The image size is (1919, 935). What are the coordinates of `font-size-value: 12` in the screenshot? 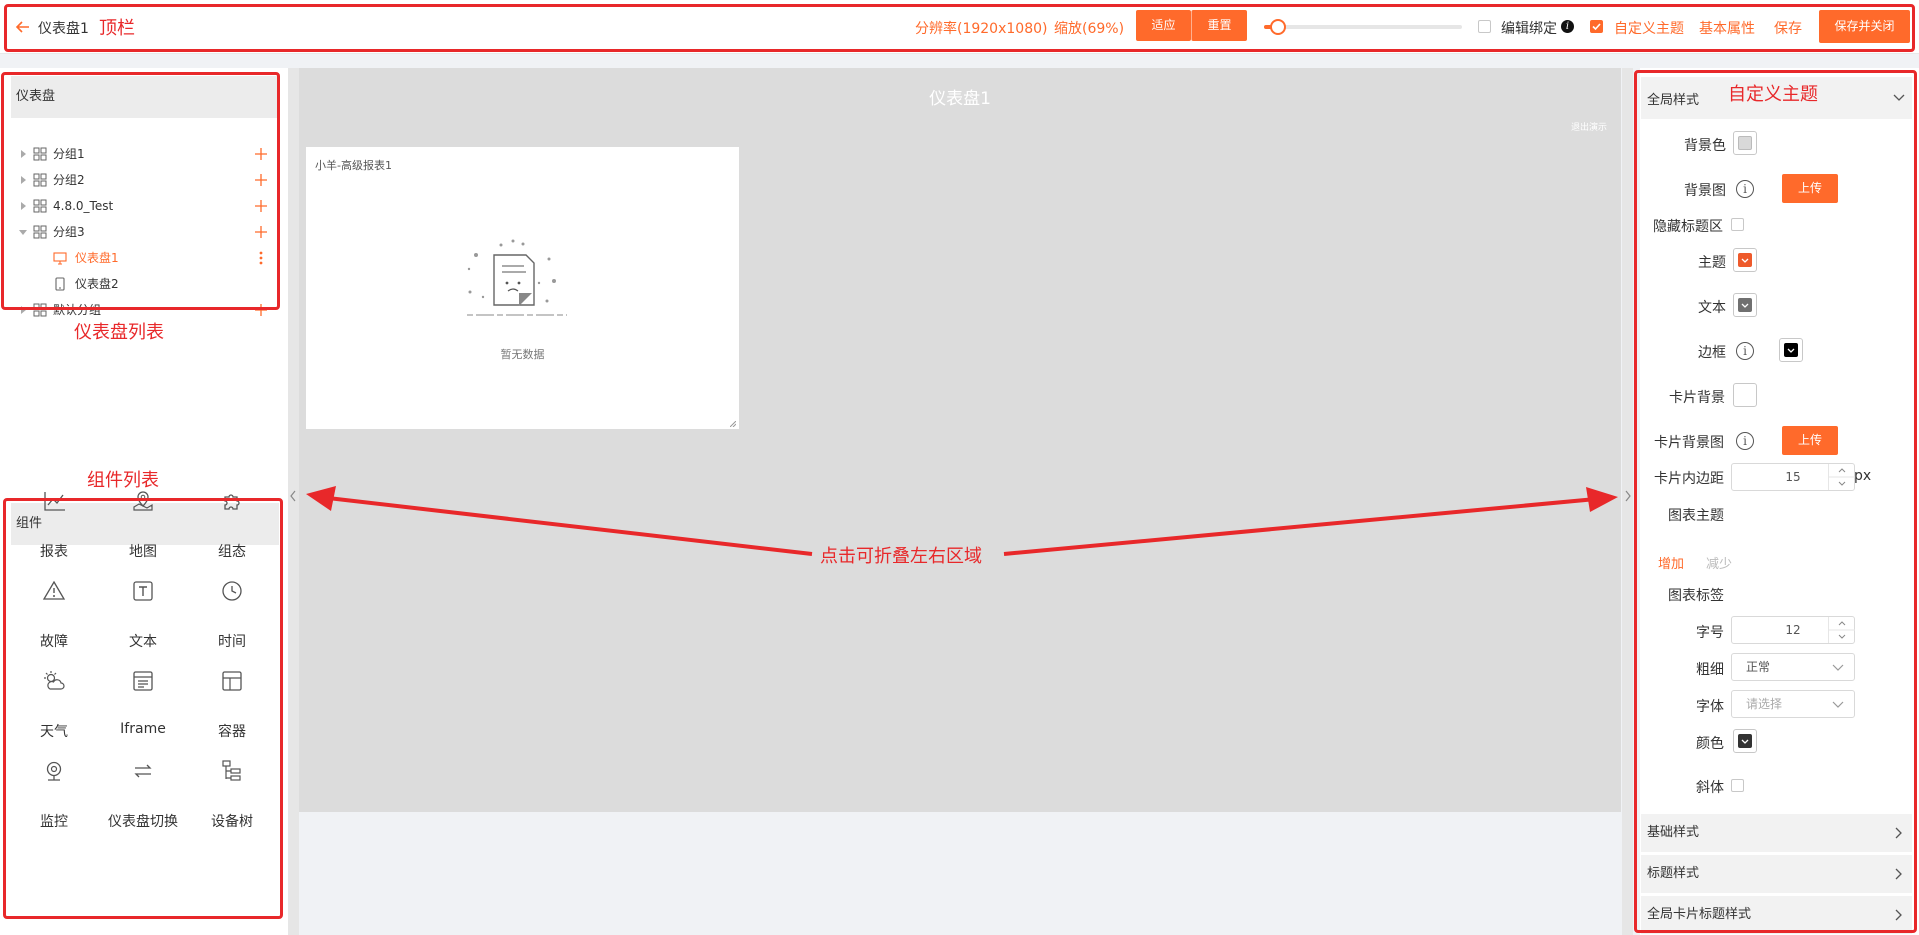 It's located at (1793, 630).